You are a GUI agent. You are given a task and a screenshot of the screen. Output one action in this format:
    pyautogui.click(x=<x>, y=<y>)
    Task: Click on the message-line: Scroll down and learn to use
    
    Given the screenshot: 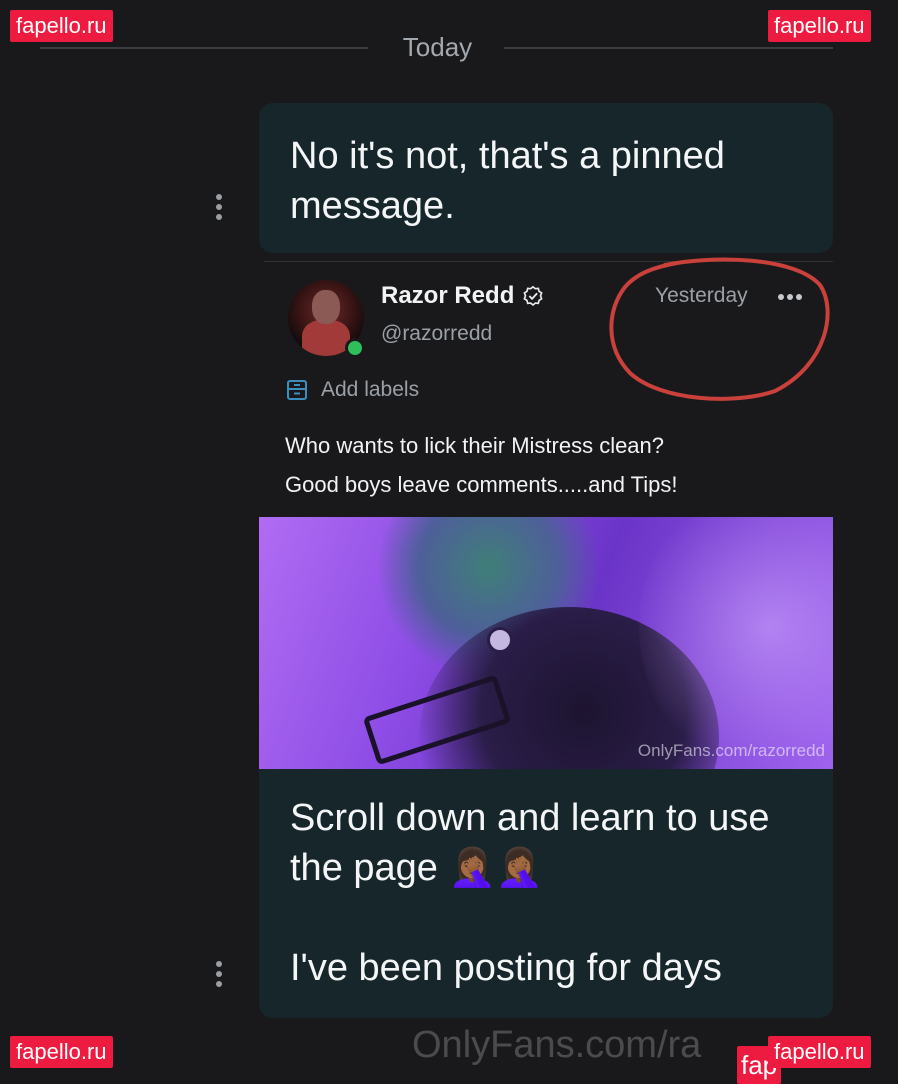 What is the action you would take?
    pyautogui.click(x=530, y=818)
    